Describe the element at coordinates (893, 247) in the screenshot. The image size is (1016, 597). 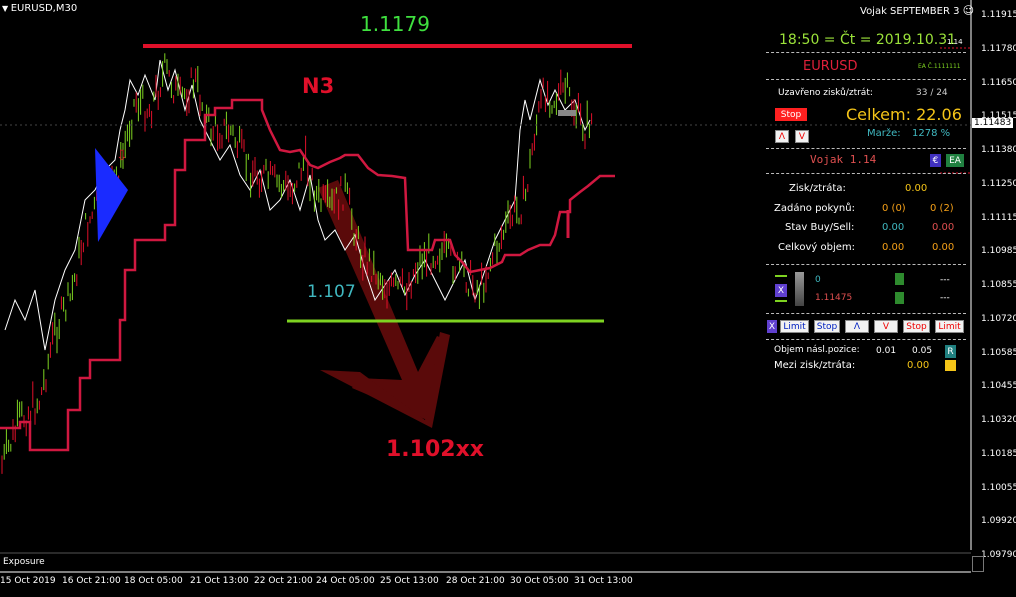
I see `volume-buy: 0.00` at that location.